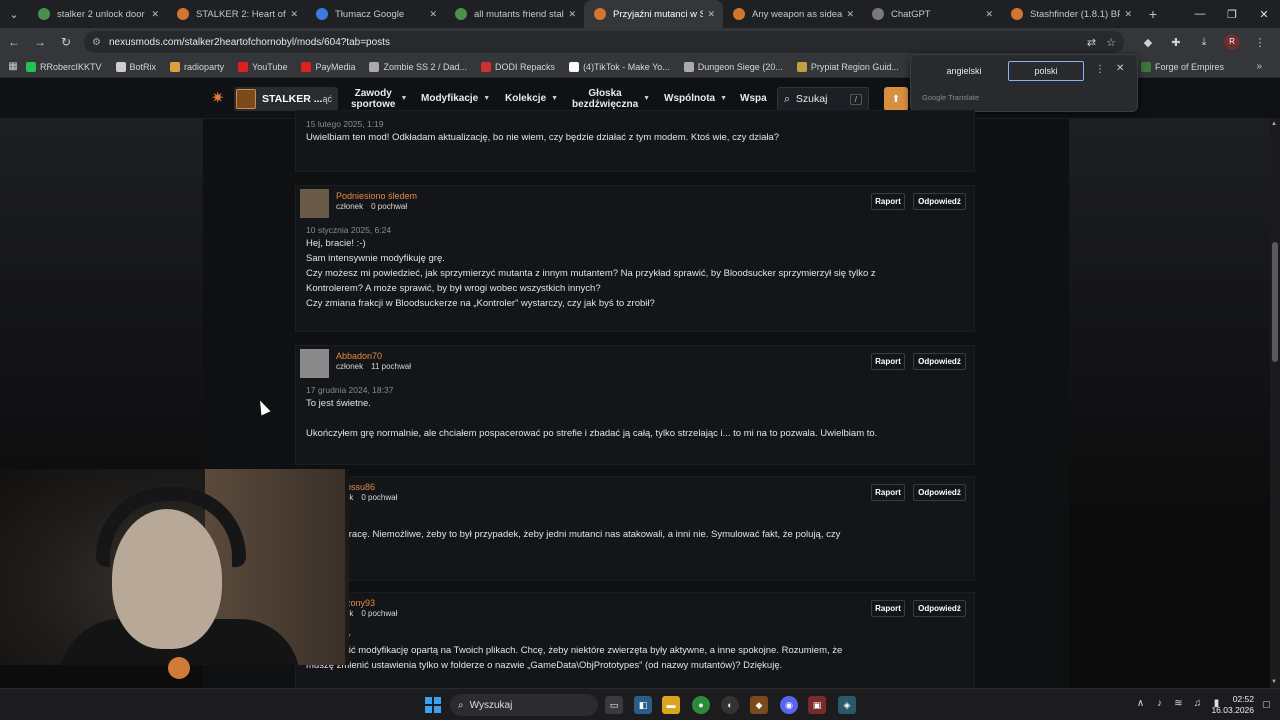  Describe the element at coordinates (359, 356) in the screenshot. I see `post-author: Abbadon70` at that location.